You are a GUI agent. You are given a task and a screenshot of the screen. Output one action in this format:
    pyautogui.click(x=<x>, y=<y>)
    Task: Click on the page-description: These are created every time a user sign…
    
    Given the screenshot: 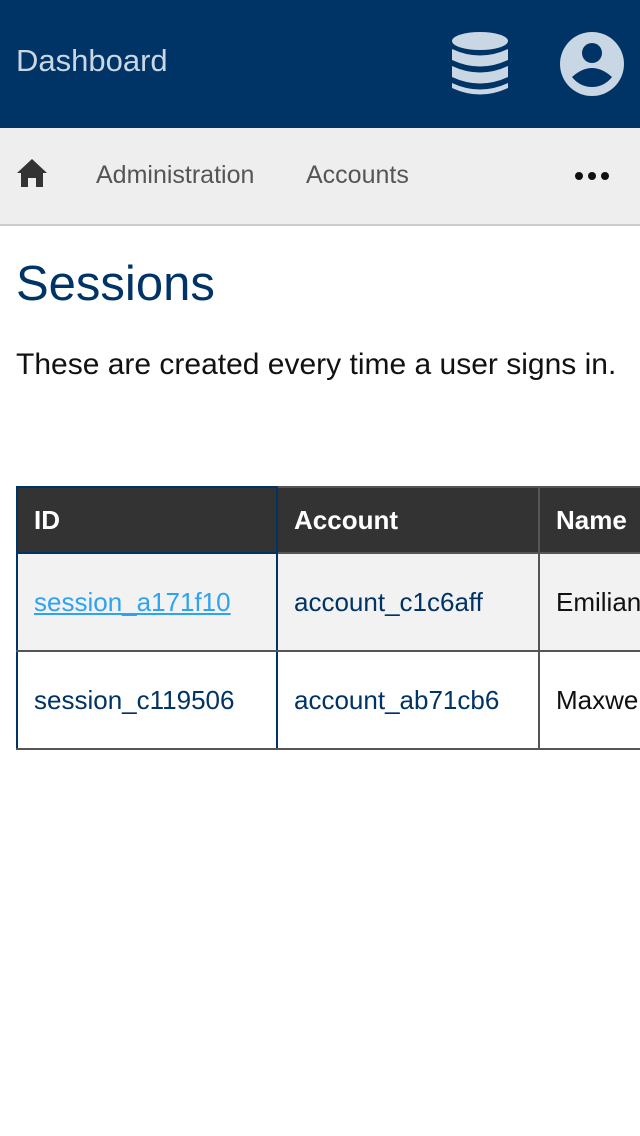 What is the action you would take?
    pyautogui.click(x=316, y=364)
    